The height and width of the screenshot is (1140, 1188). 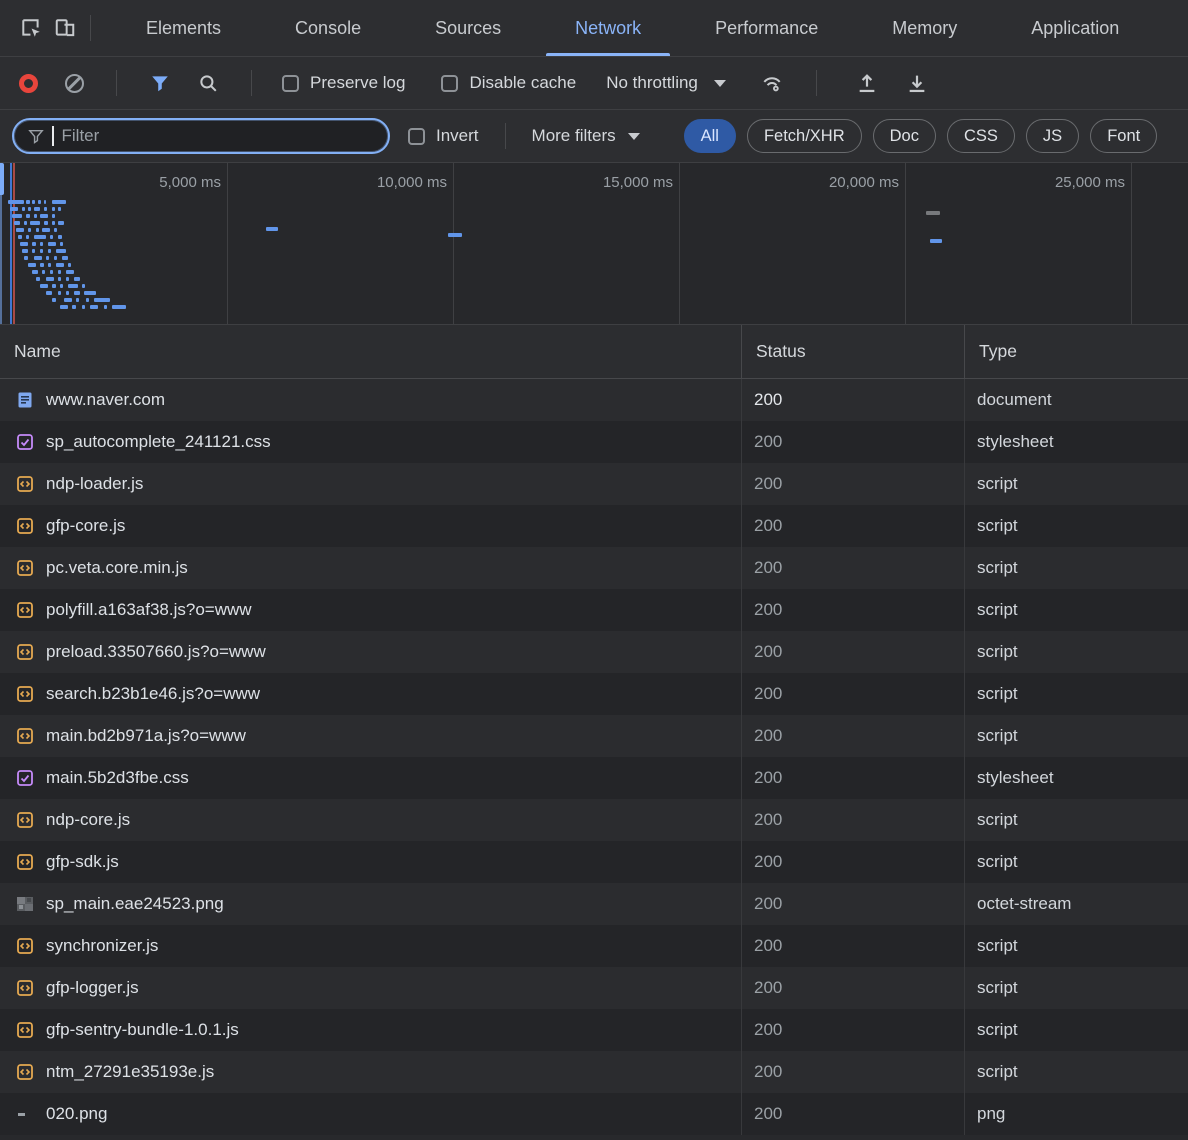 What do you see at coordinates (594, 862) in the screenshot?
I see `table-row: gfp-sdk.js 200 script` at bounding box center [594, 862].